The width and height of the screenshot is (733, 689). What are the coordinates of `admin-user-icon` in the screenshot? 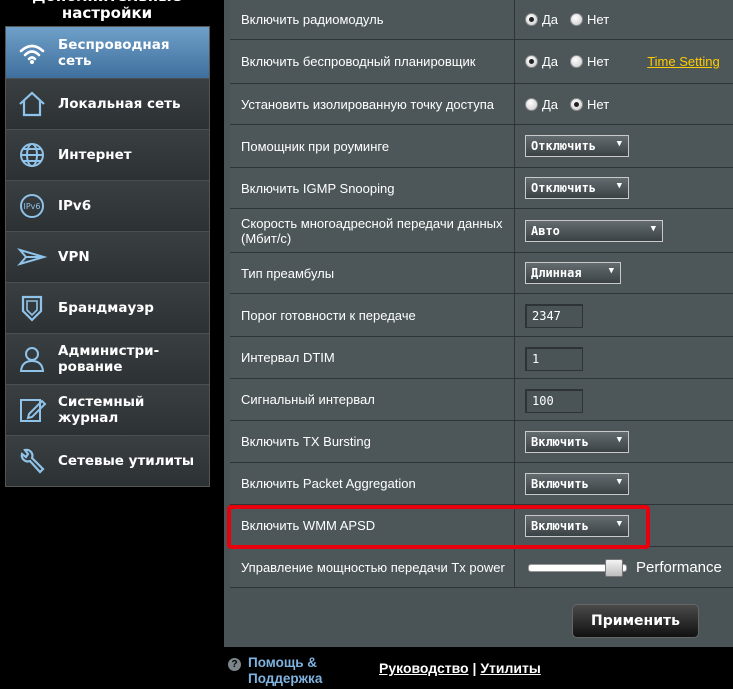 It's located at (32, 359).